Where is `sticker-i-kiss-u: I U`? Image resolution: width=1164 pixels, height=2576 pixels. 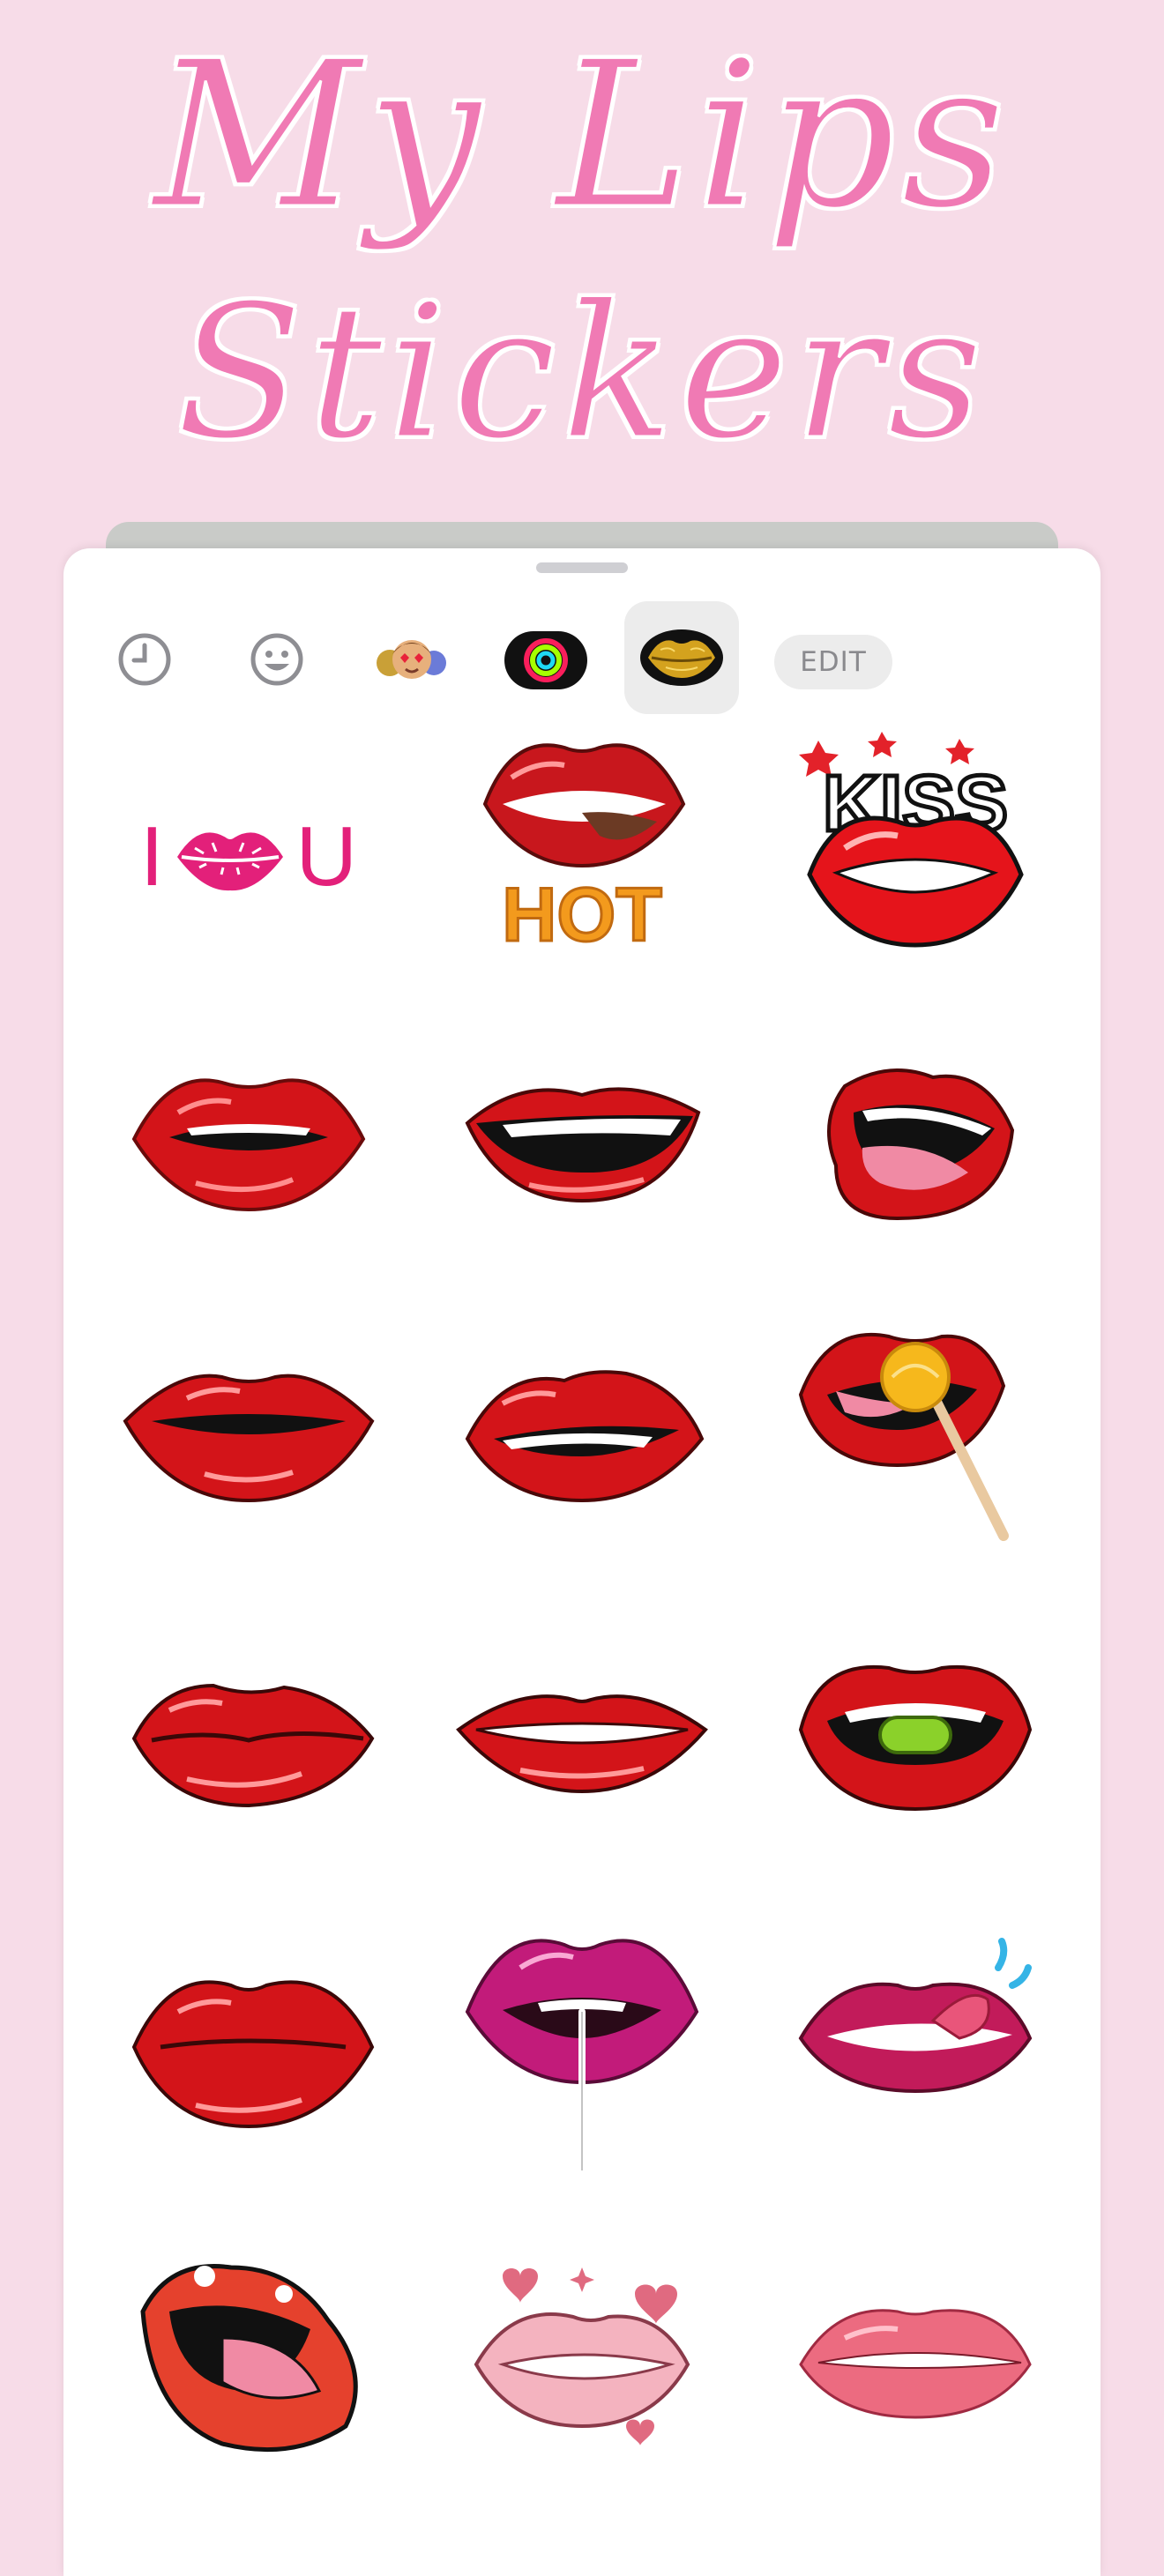
sticker-i-kiss-u: I U is located at coordinates (248, 857).